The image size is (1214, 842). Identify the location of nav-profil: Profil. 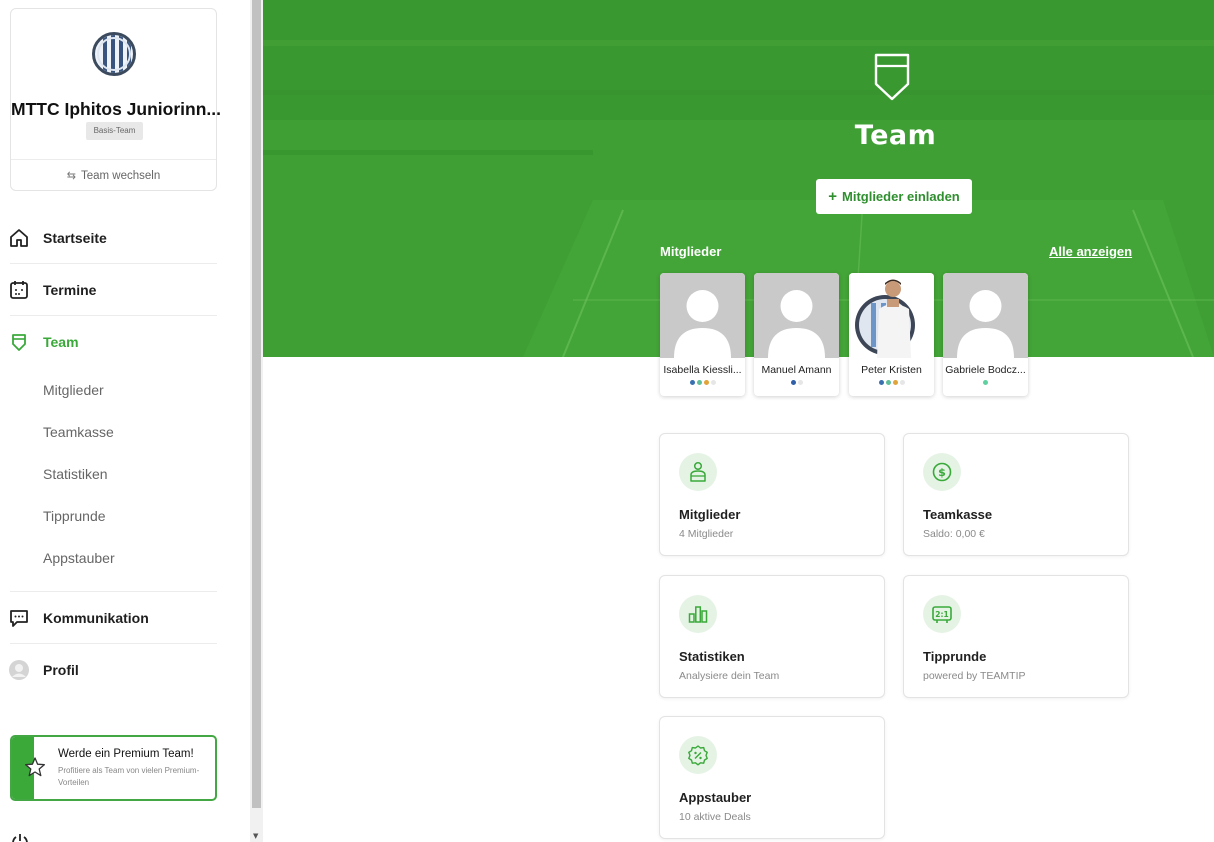
(108, 670).